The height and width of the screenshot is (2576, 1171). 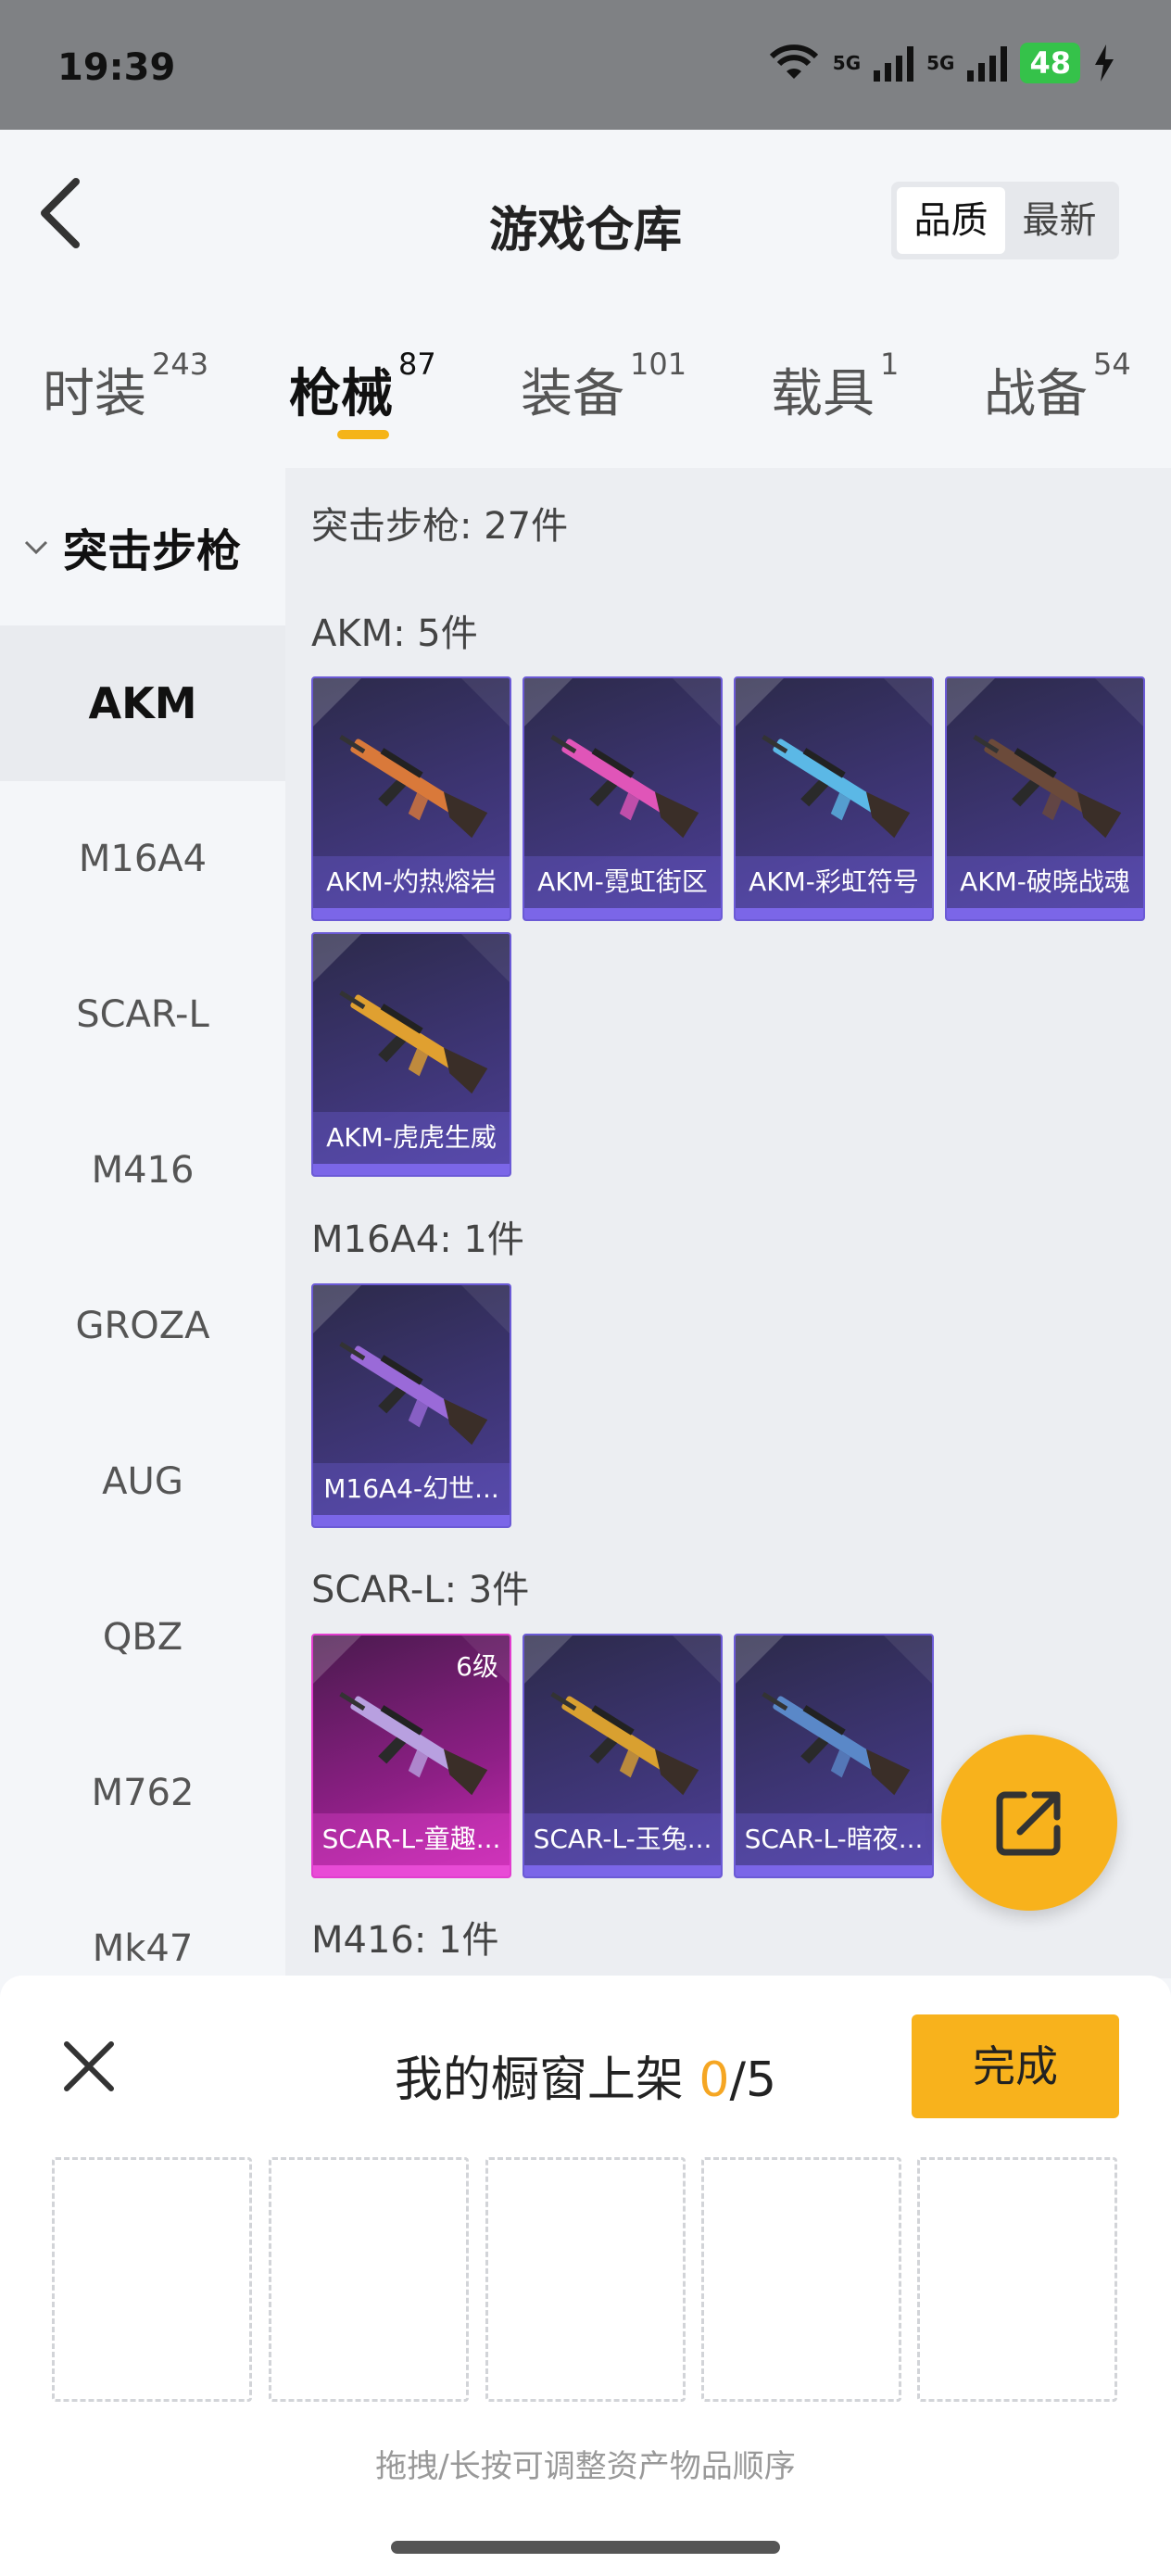 I want to click on tab-label: 时装, so click(x=95, y=394).